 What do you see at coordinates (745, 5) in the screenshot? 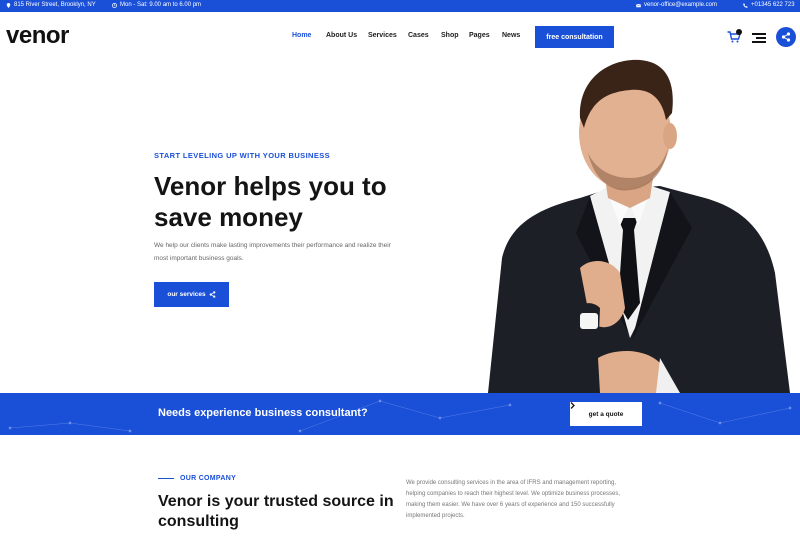
I see `phone-icon` at bounding box center [745, 5].